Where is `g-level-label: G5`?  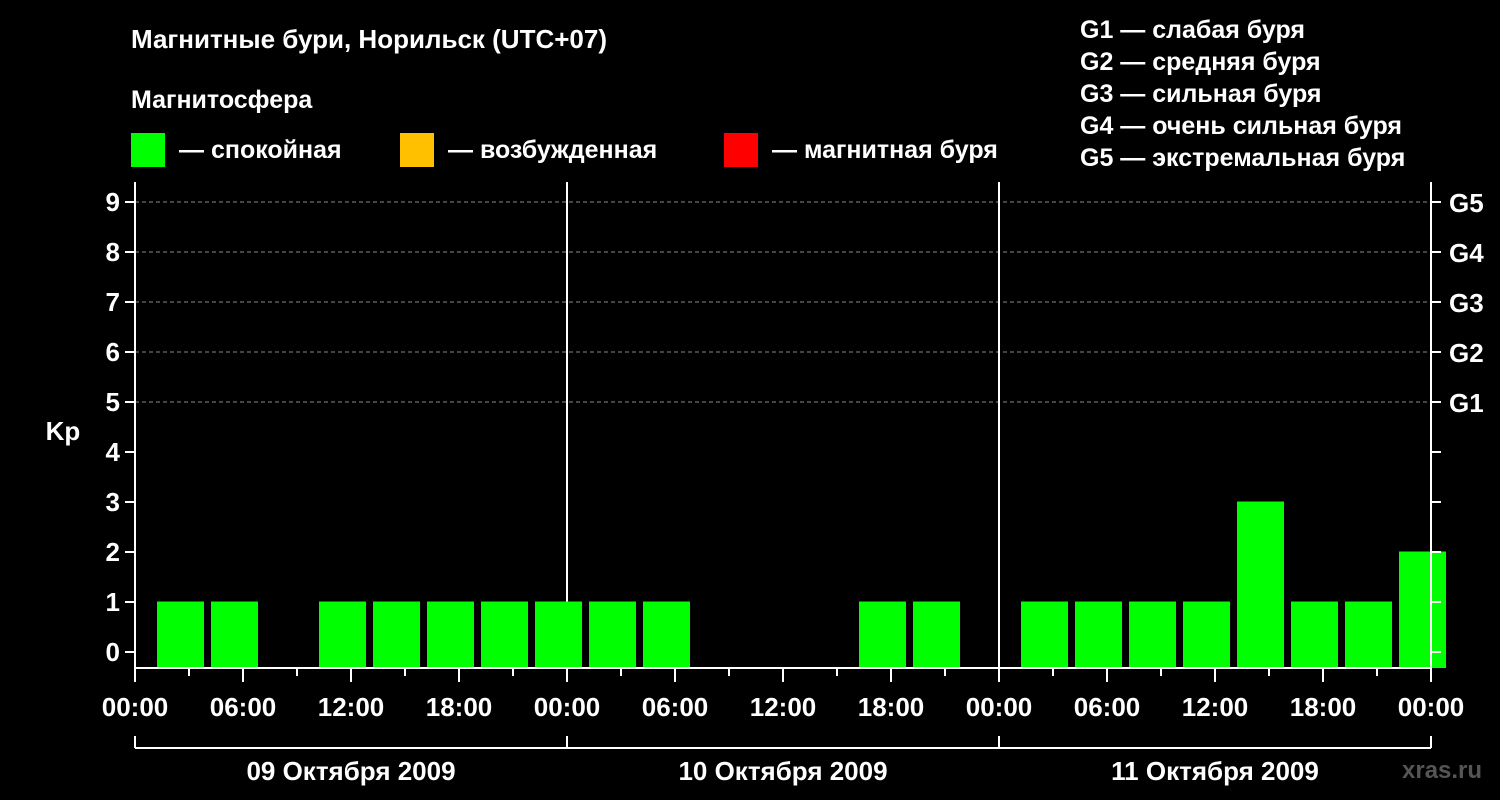
g-level-label: G5 is located at coordinates (1466, 203).